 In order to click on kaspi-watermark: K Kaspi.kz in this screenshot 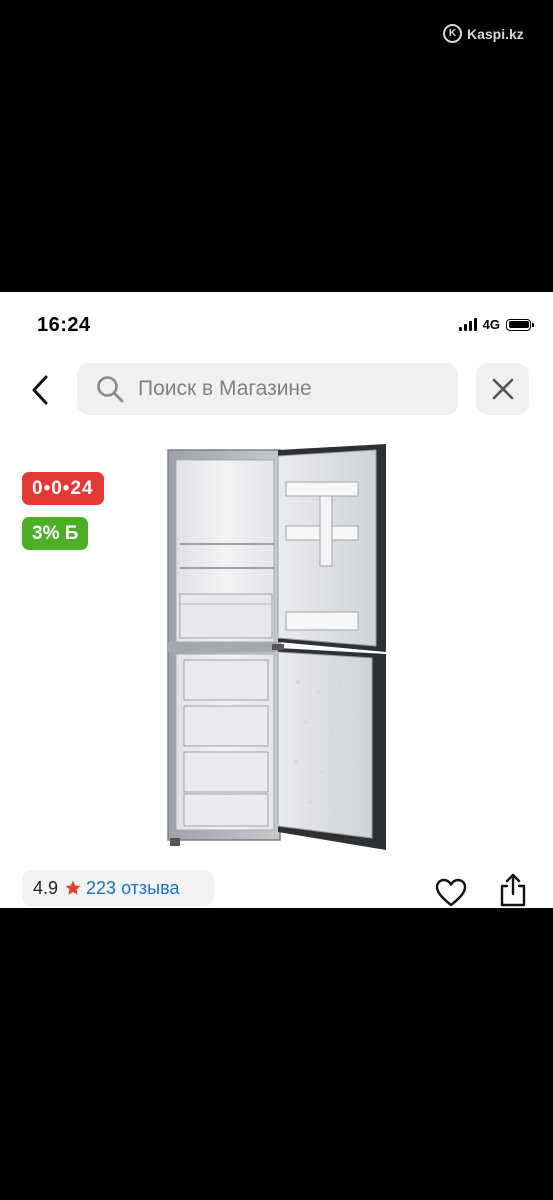, I will do `click(483, 33)`.